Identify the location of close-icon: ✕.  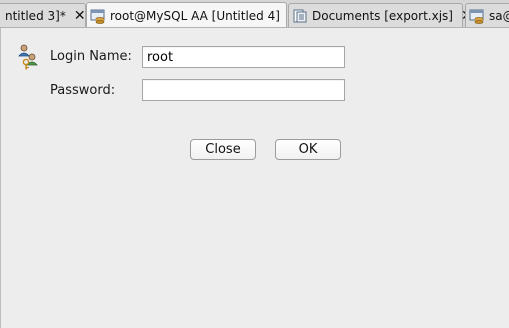
(80, 16).